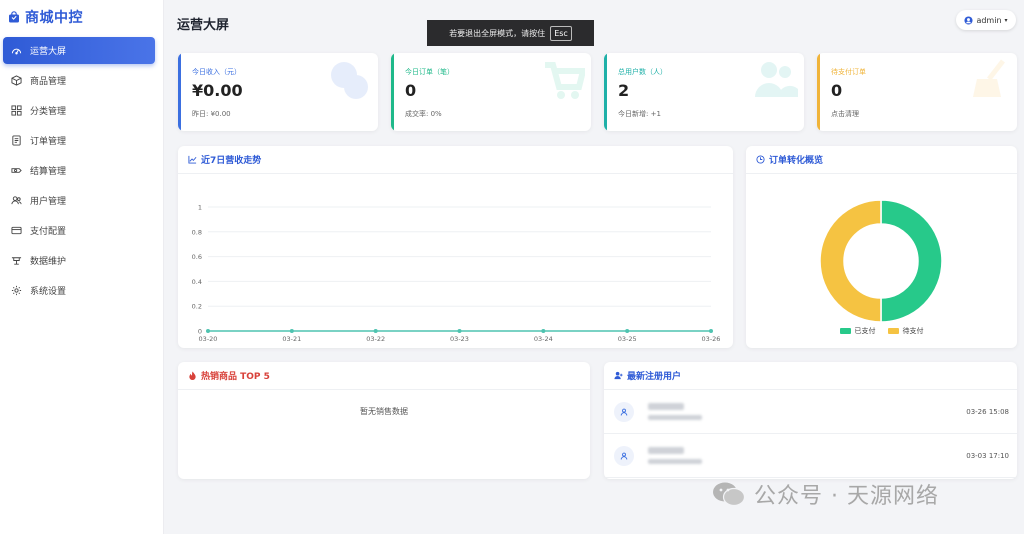 The height and width of the screenshot is (534, 1024). Describe the element at coordinates (203, 25) in the screenshot. I see `page-title: 运营大屏` at that location.